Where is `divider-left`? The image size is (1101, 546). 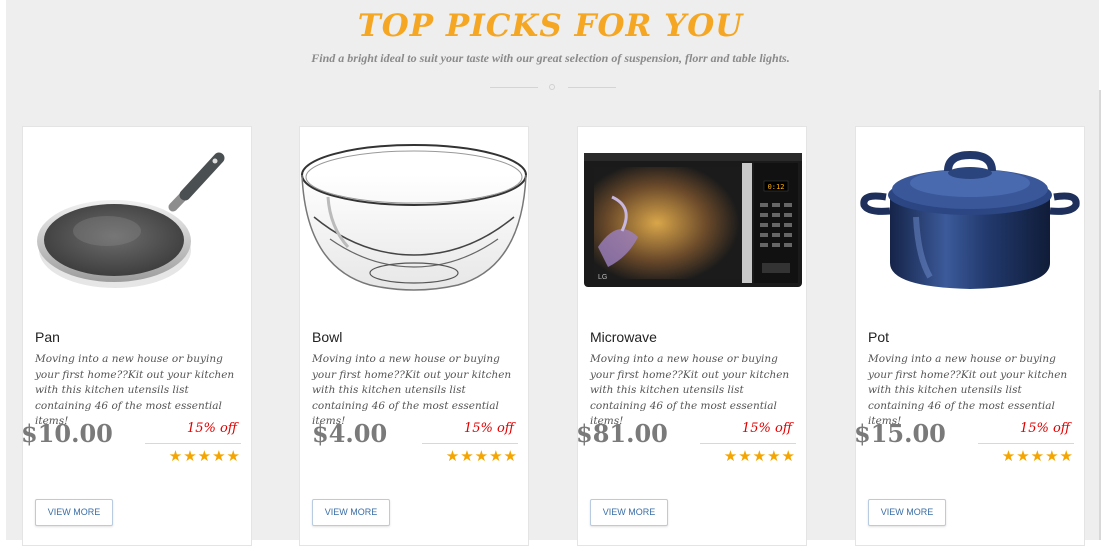 divider-left is located at coordinates (514, 87).